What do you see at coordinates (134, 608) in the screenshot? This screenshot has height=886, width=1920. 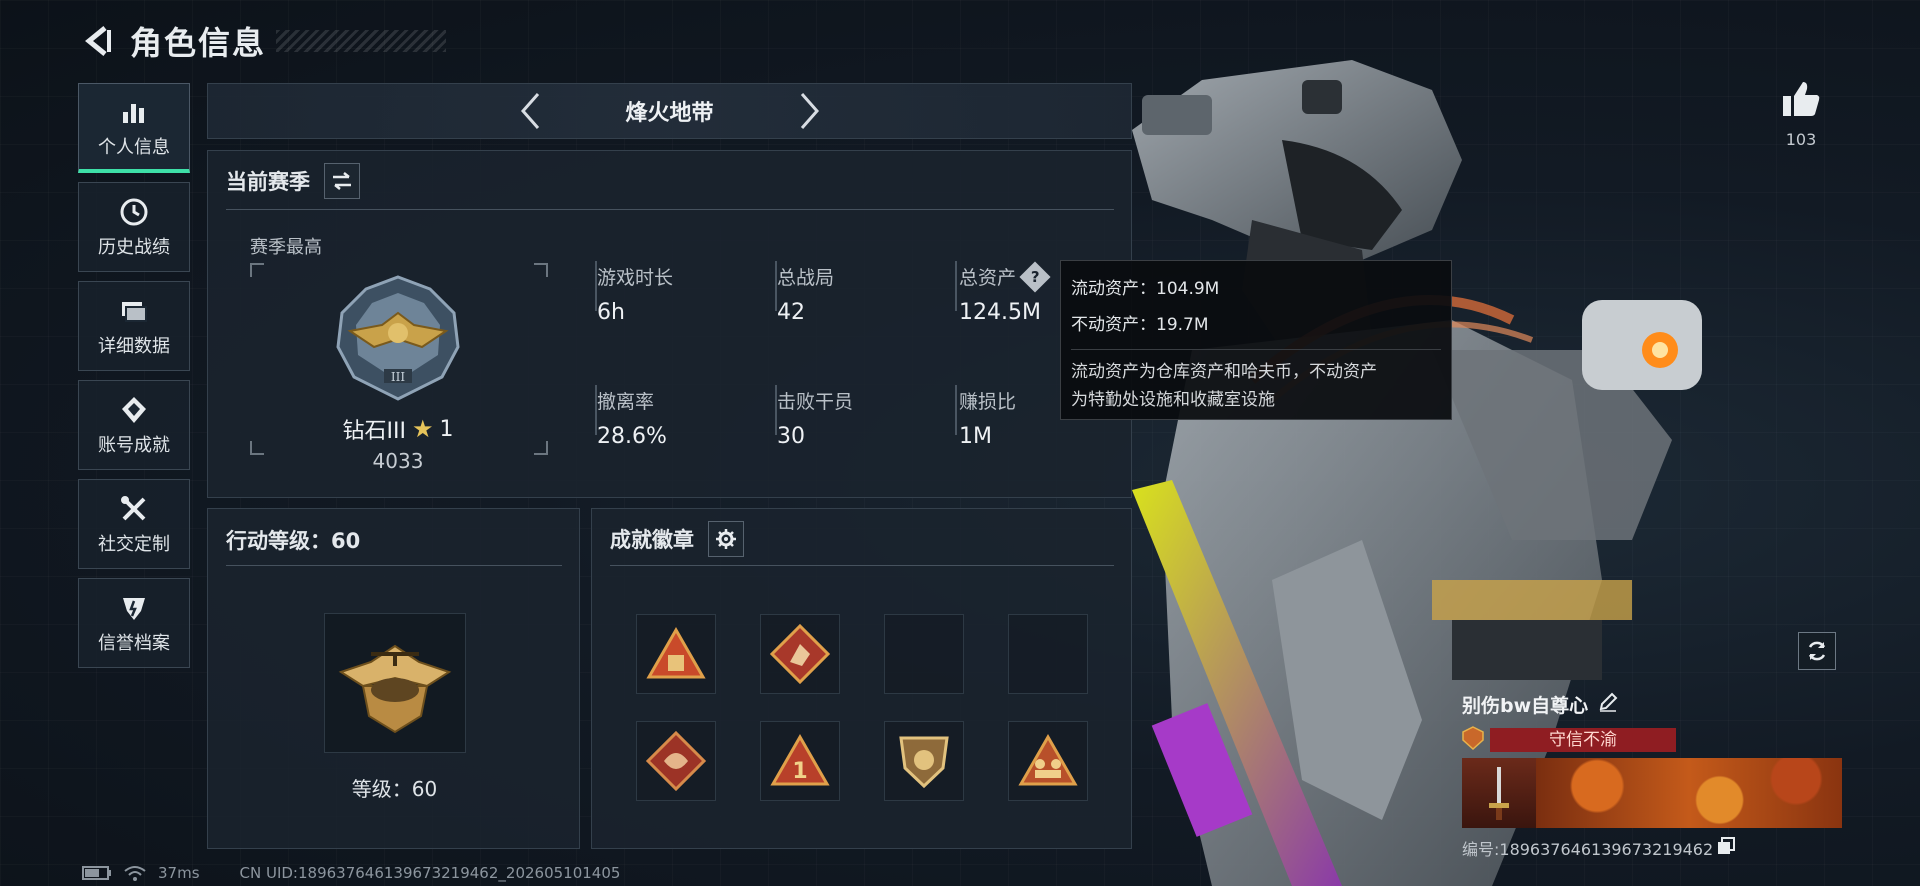 I see `shield-icon` at bounding box center [134, 608].